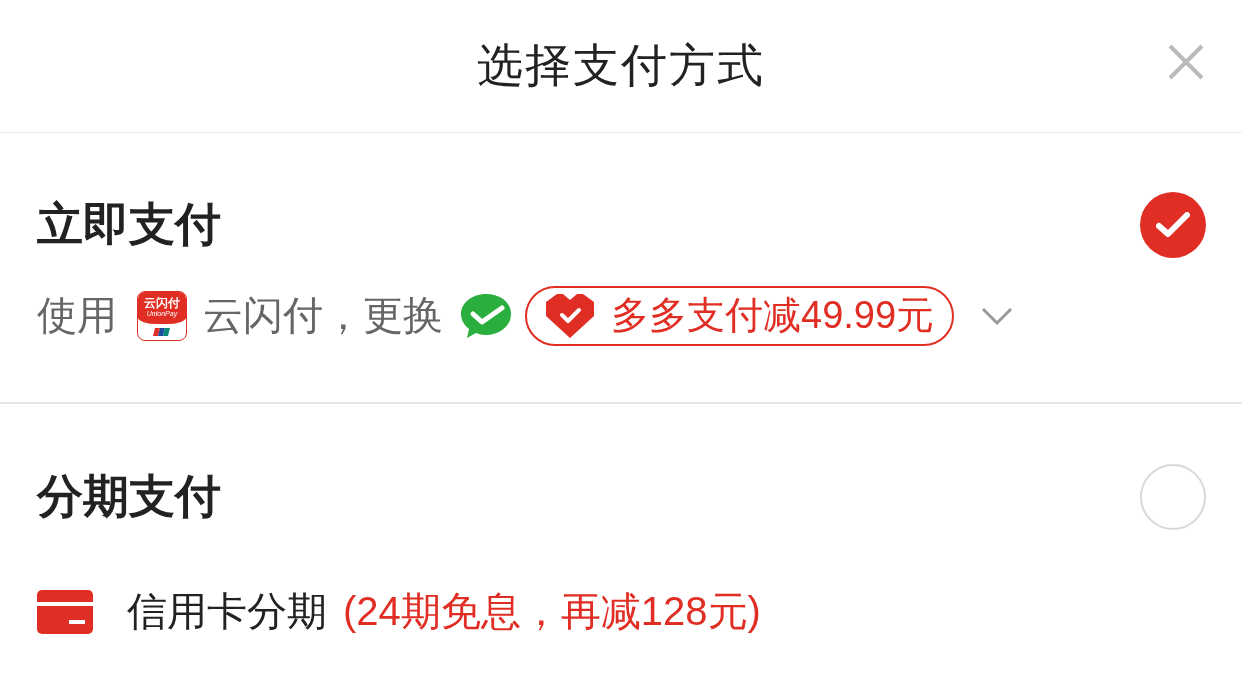 This screenshot has height=695, width=1242. Describe the element at coordinates (740, 315) in the screenshot. I see `promo-badge: 多多支付减49.99元` at that location.